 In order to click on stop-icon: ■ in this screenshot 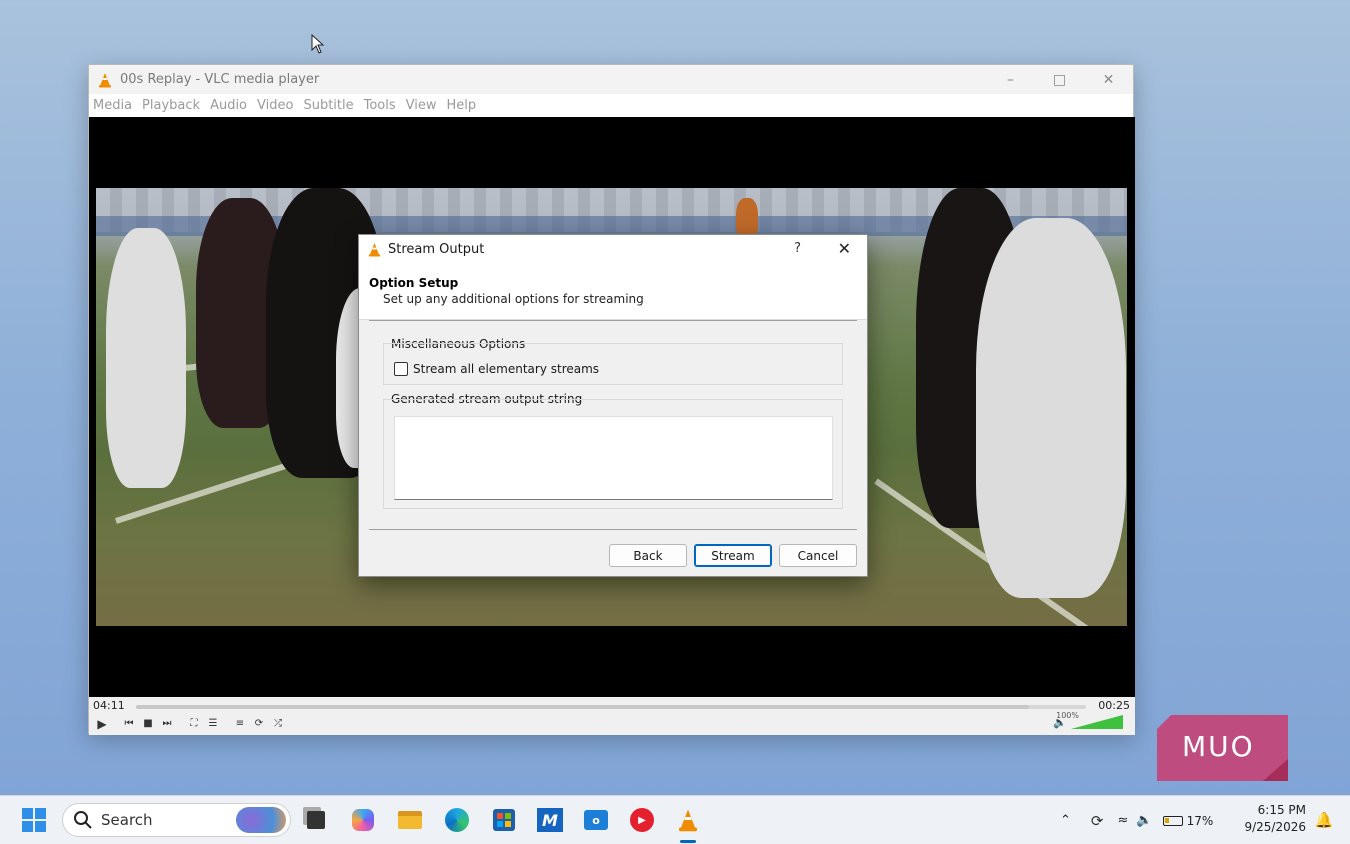, I will do `click(148, 723)`.